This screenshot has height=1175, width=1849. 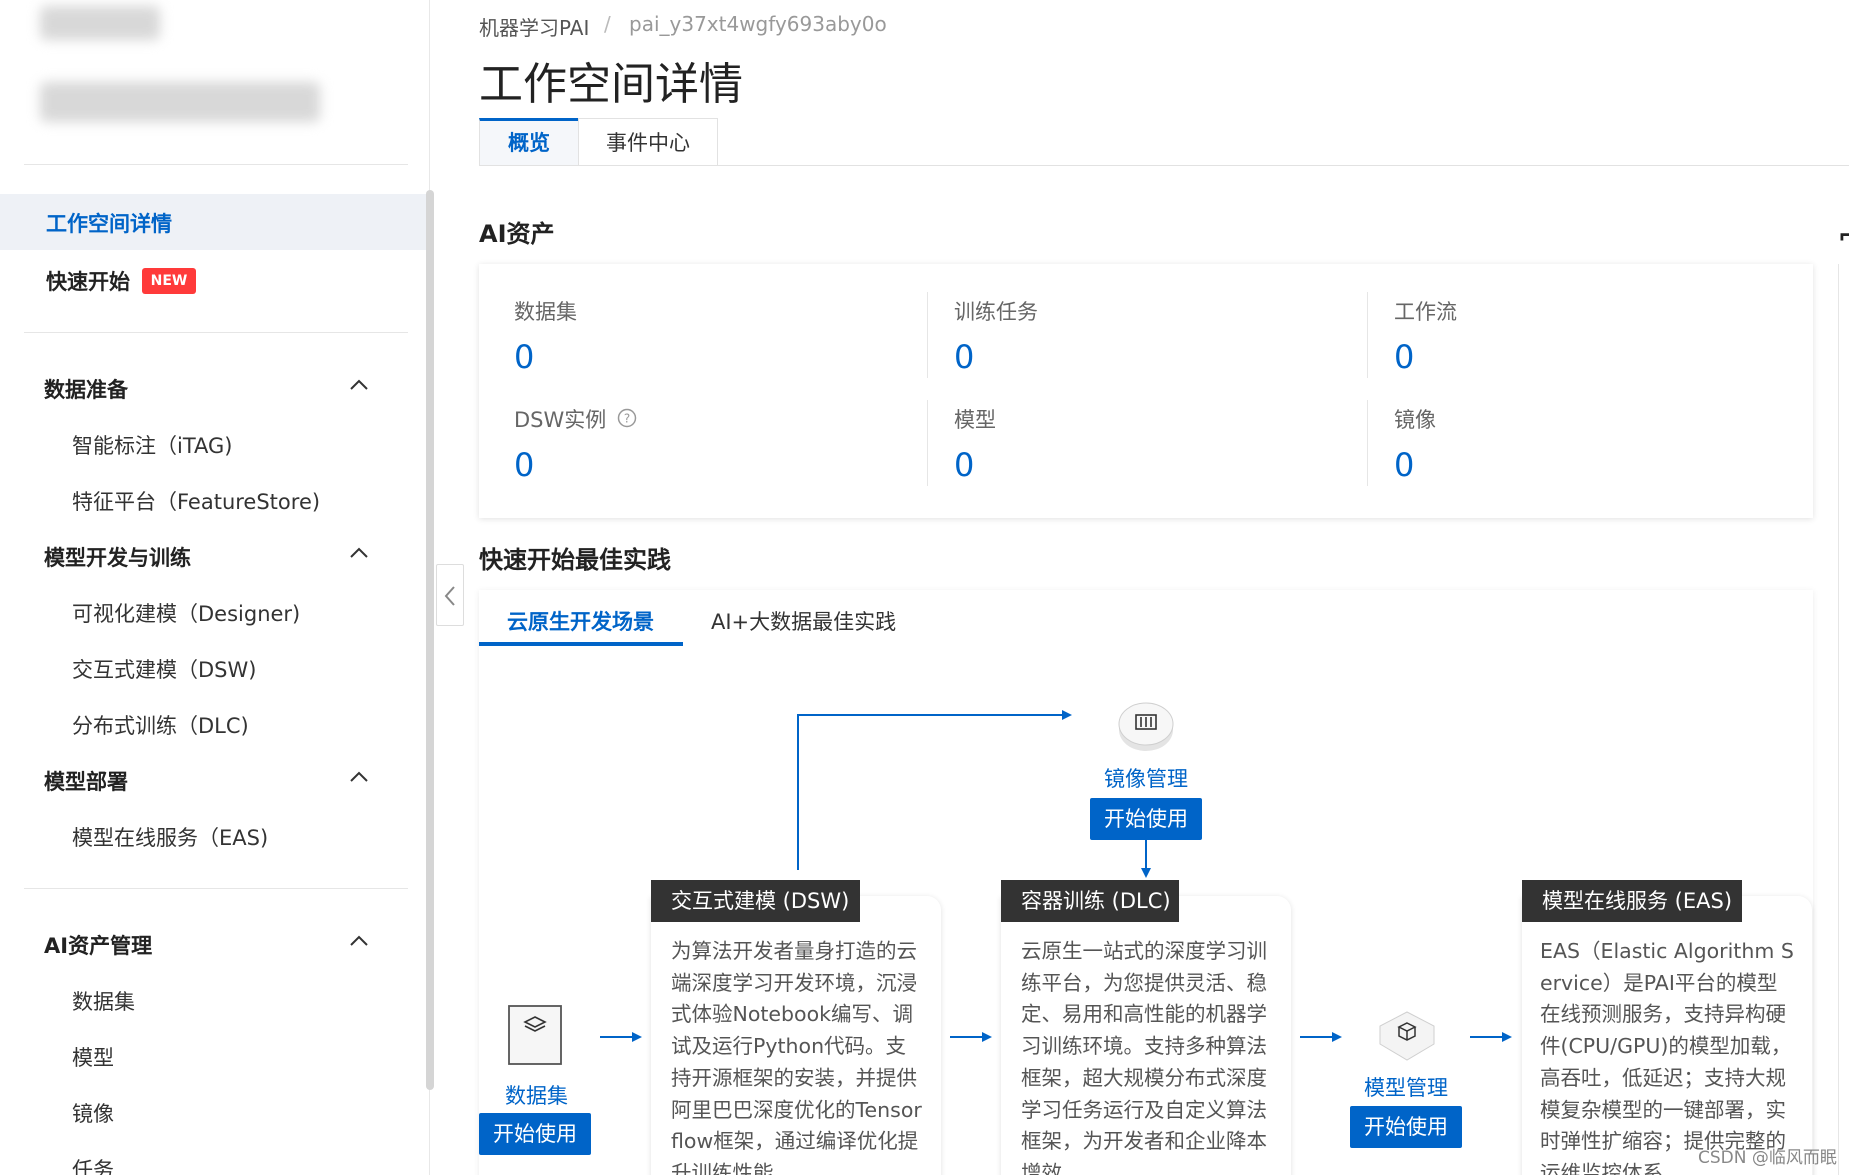 I want to click on tab-ai-bigdata: AI+大数据最佳实践, so click(x=803, y=621).